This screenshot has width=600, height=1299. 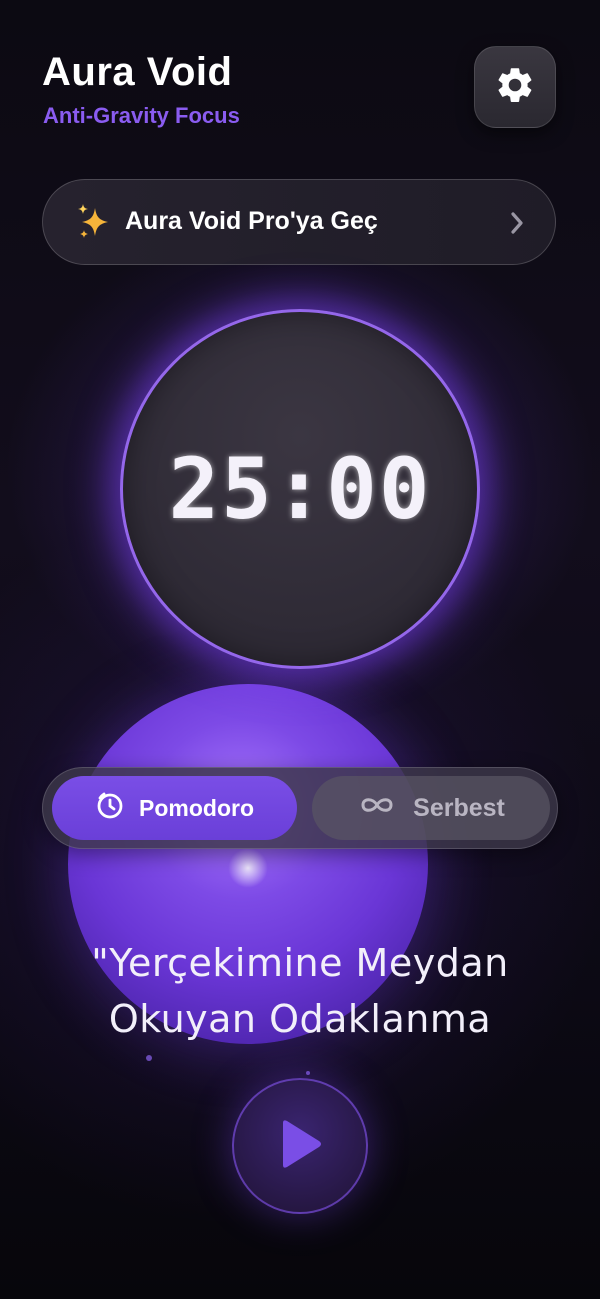 I want to click on app-title: Aura Void, so click(x=137, y=72).